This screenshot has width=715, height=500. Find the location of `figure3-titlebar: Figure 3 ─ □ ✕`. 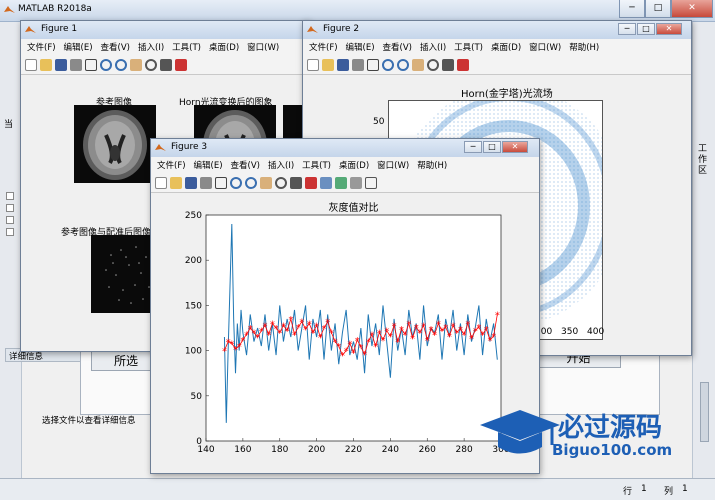

figure3-titlebar: Figure 3 ─ □ ✕ is located at coordinates (345, 148).